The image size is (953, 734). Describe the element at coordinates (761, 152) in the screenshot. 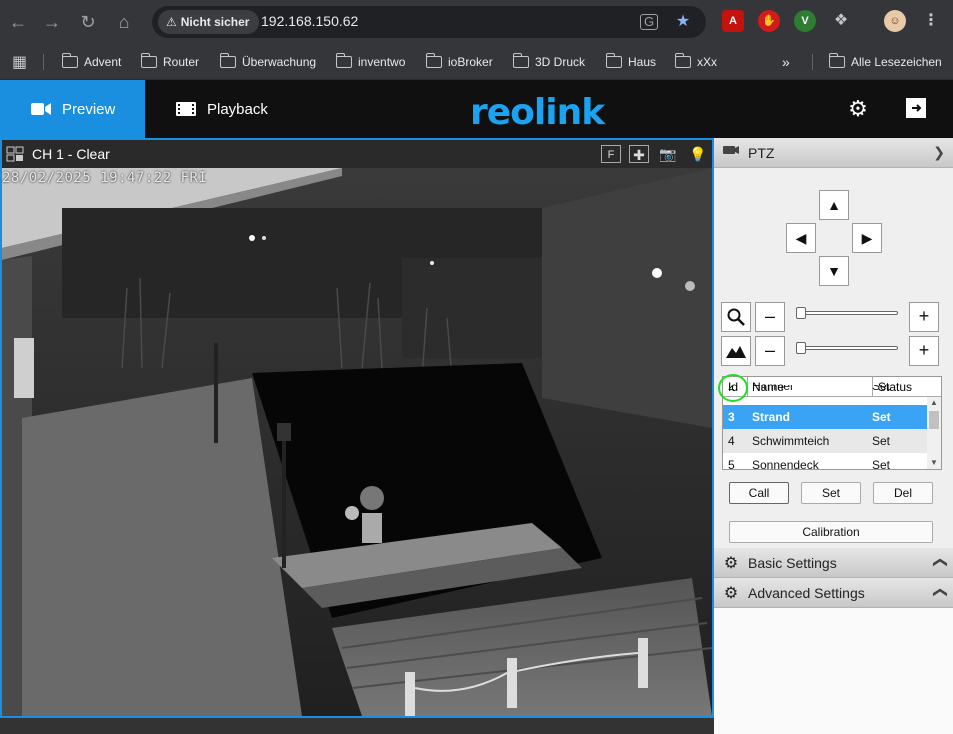

I see `ptz-title: PTZ` at that location.